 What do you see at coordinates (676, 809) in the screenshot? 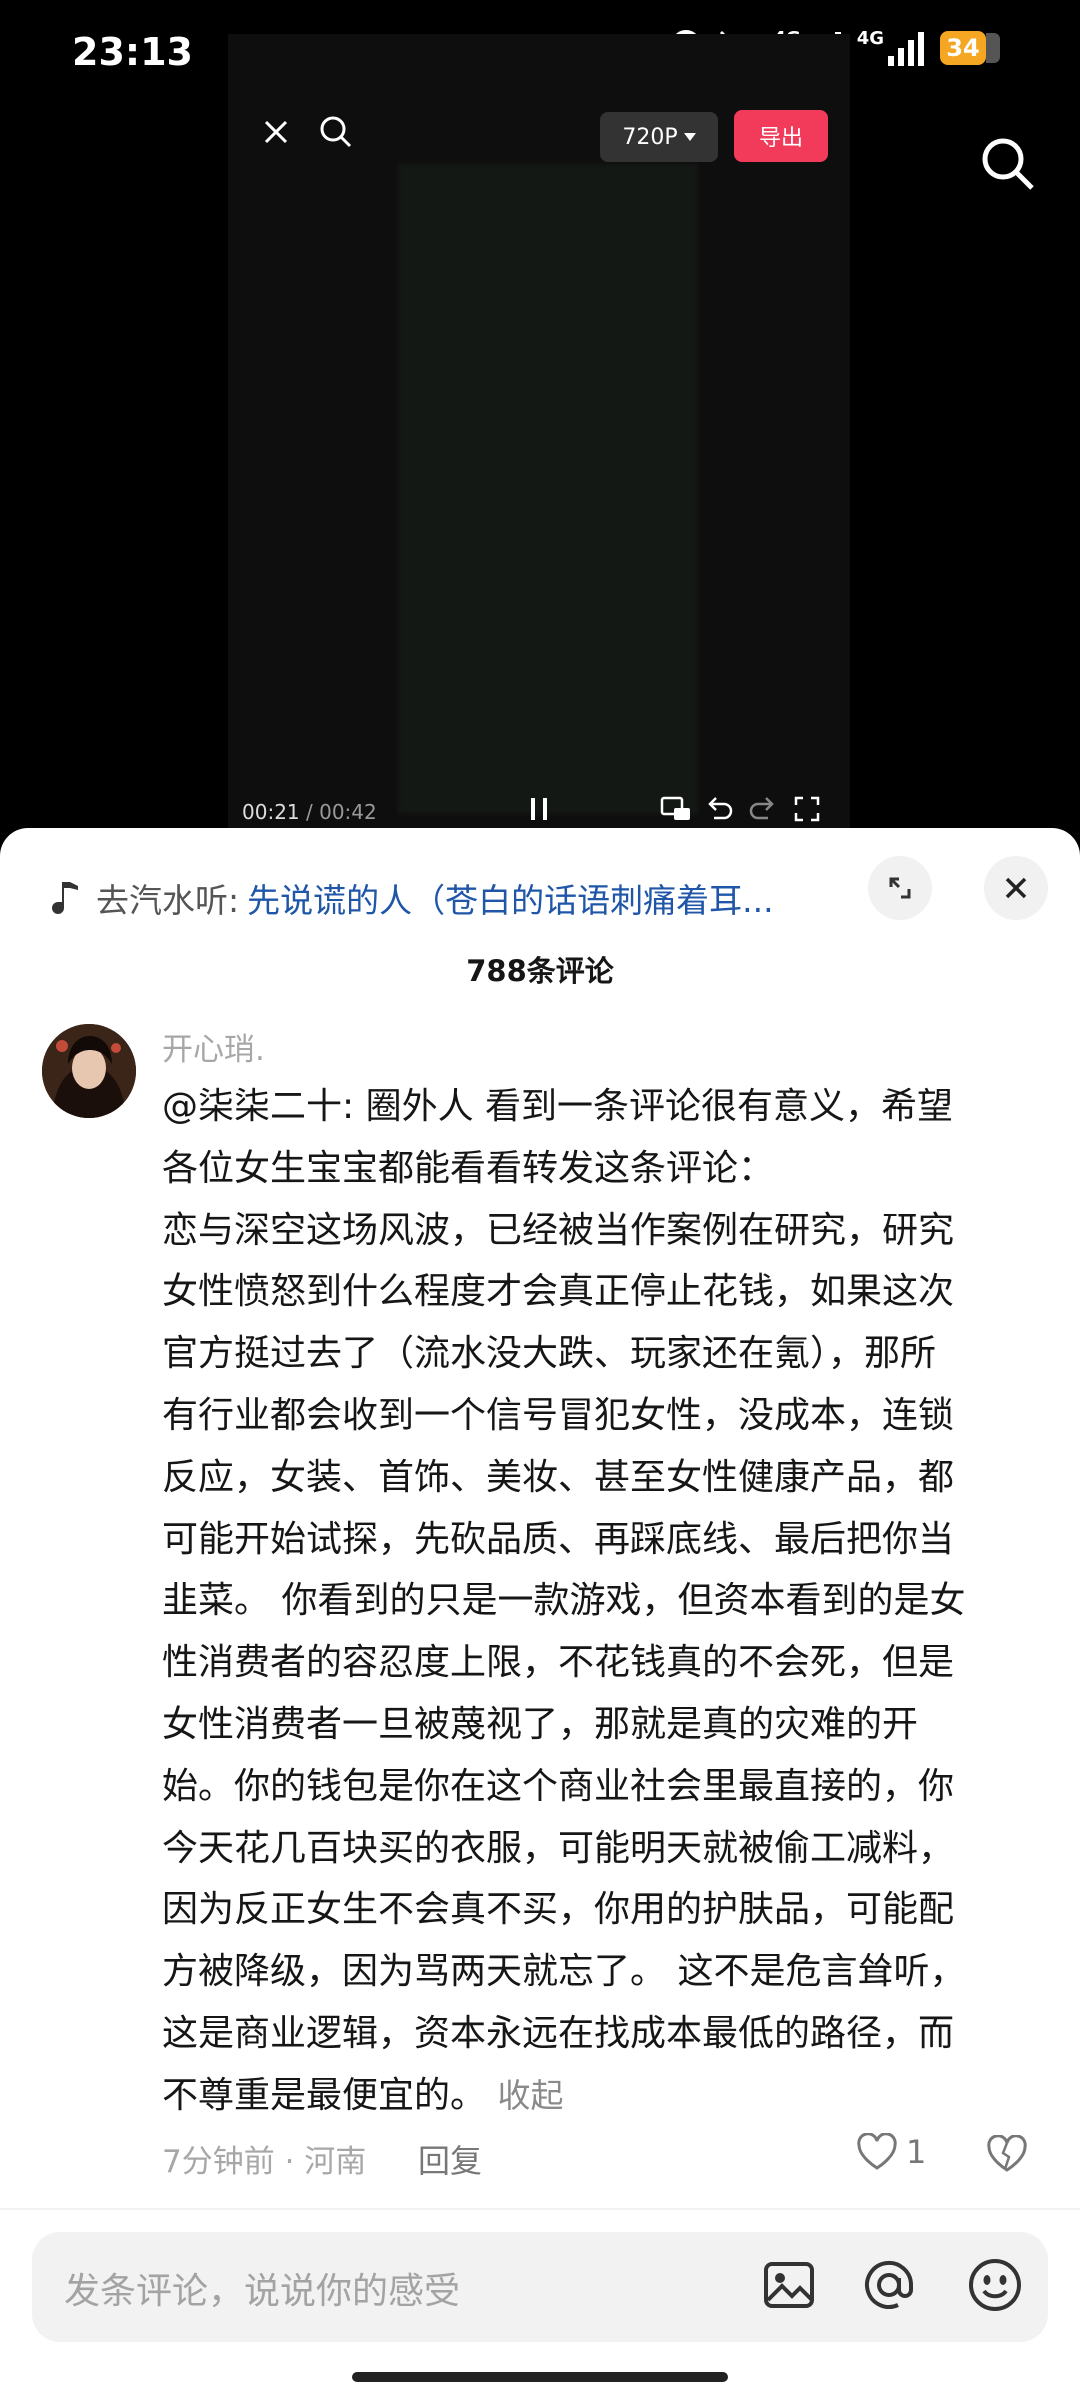
I see `caption-toggle-icon` at bounding box center [676, 809].